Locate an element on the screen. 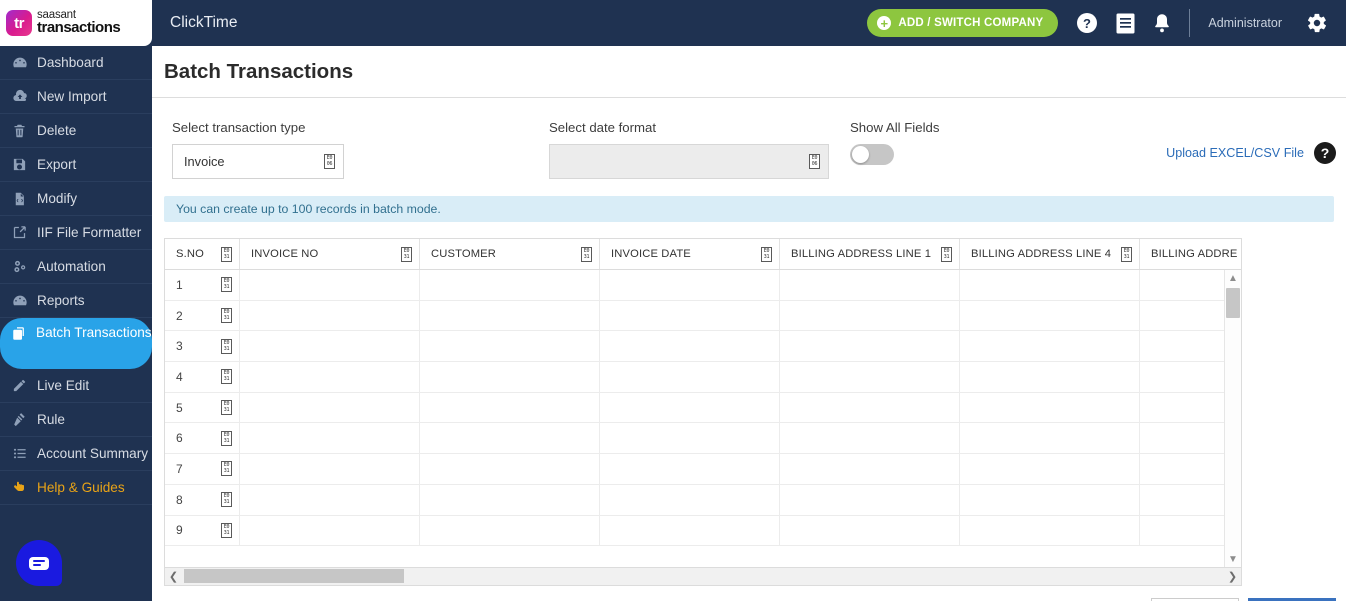 This screenshot has height=601, width=1346. chevron-up-icon: ▲ is located at coordinates (1233, 278).